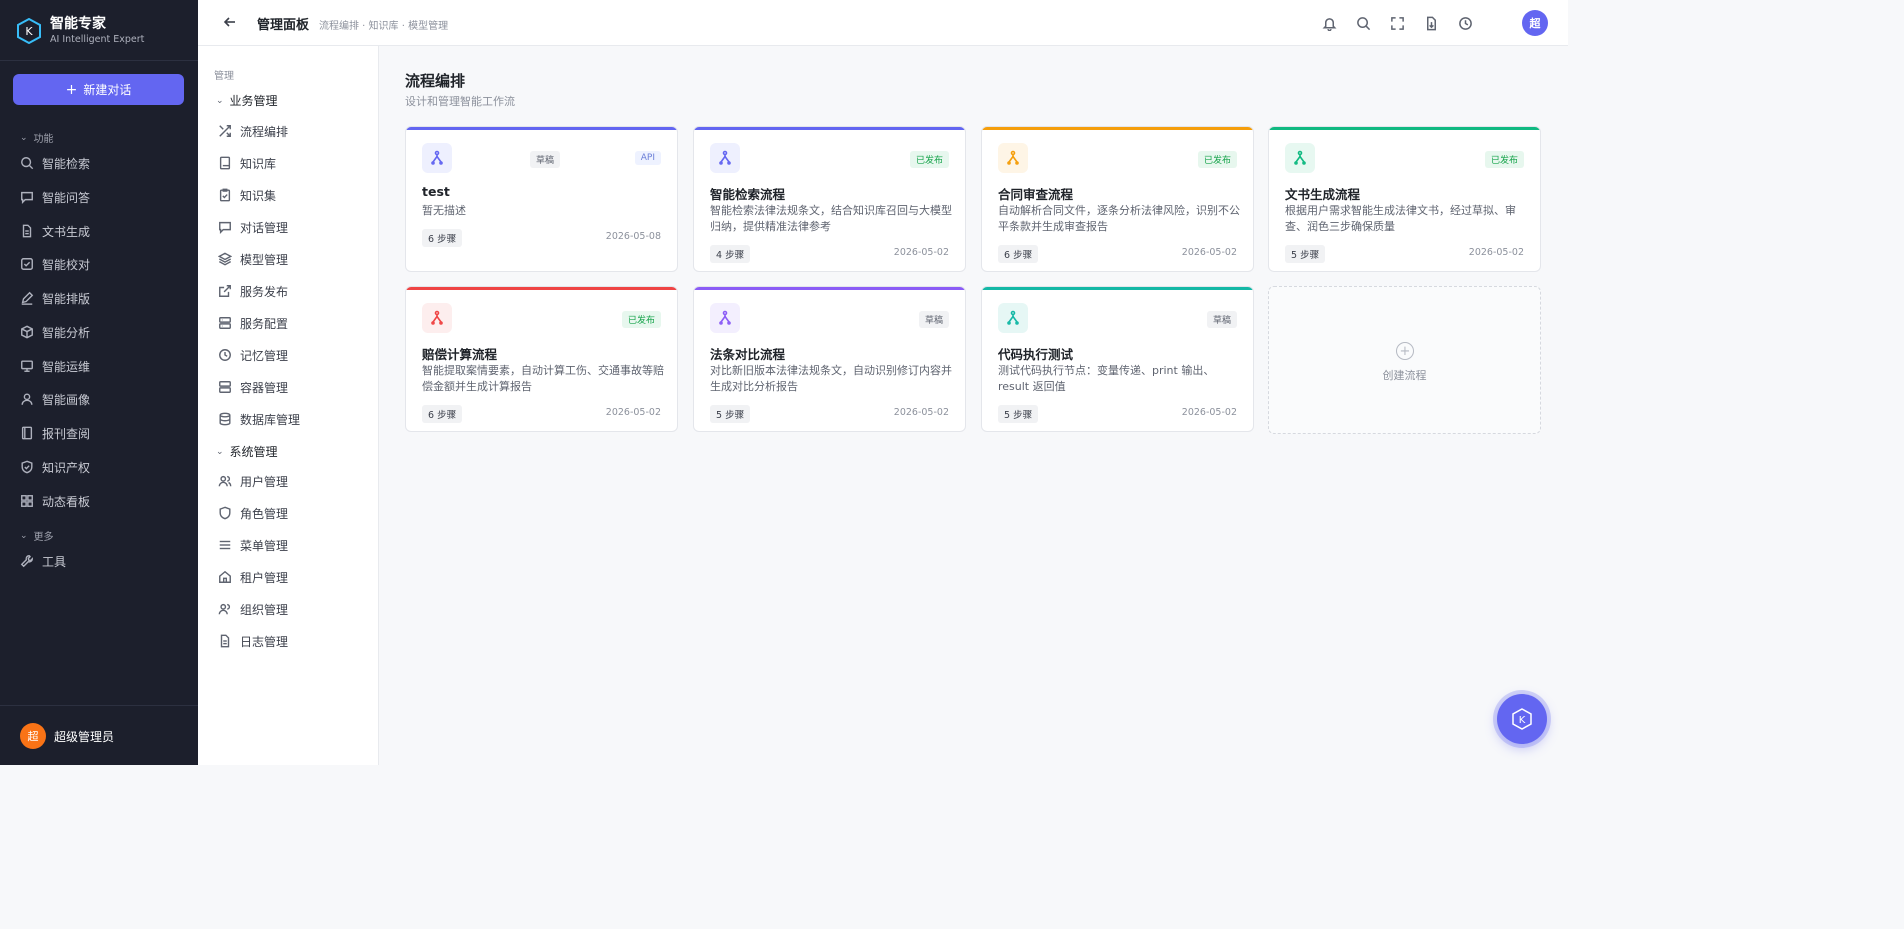 The width and height of the screenshot is (1904, 929). I want to click on fullscreen-icon, so click(1397, 23).